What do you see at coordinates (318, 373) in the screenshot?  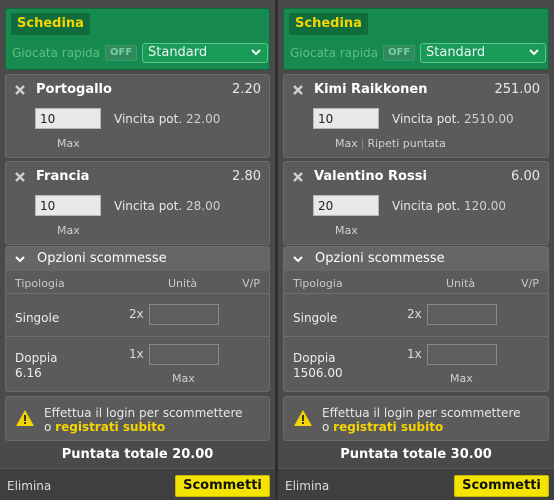 I see `row-doppia-sub: 1506.00` at bounding box center [318, 373].